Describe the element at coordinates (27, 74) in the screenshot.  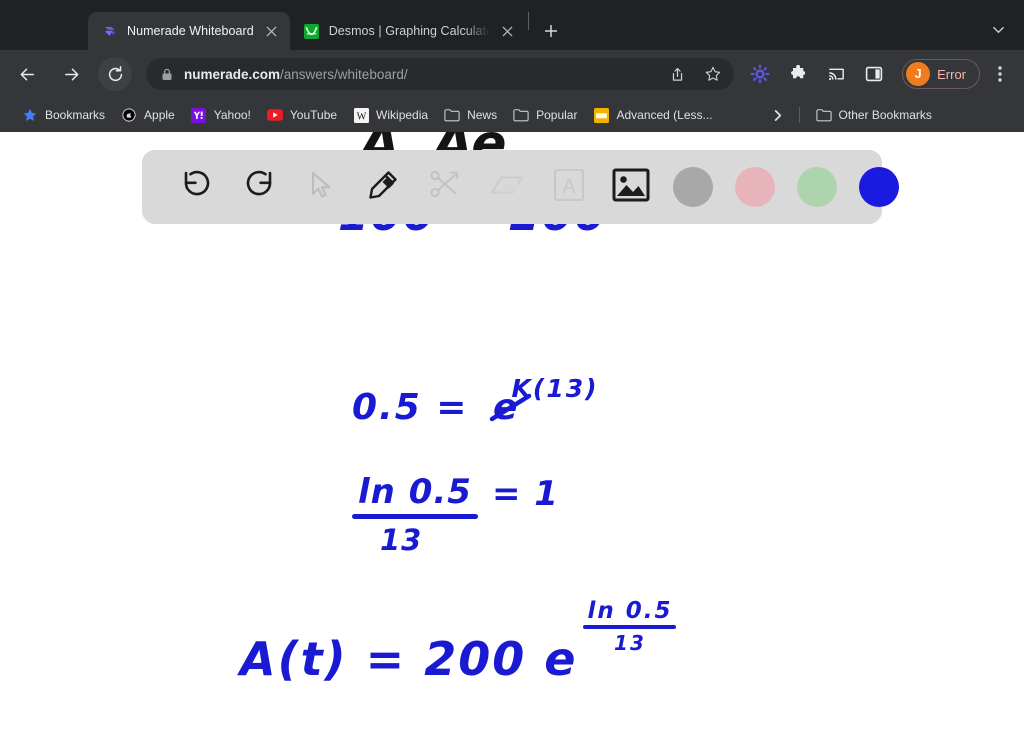
I see `back-arrow-icon` at that location.